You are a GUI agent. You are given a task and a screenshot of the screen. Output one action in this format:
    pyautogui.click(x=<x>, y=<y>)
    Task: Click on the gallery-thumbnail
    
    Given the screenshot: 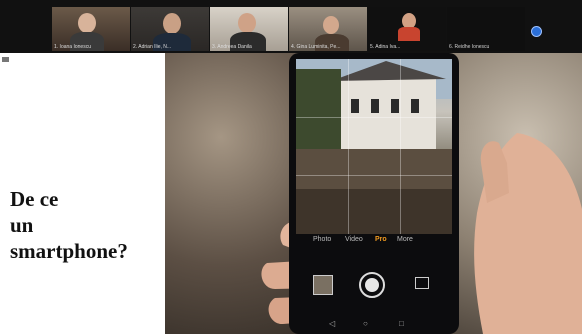 What is the action you would take?
    pyautogui.click(x=323, y=285)
    